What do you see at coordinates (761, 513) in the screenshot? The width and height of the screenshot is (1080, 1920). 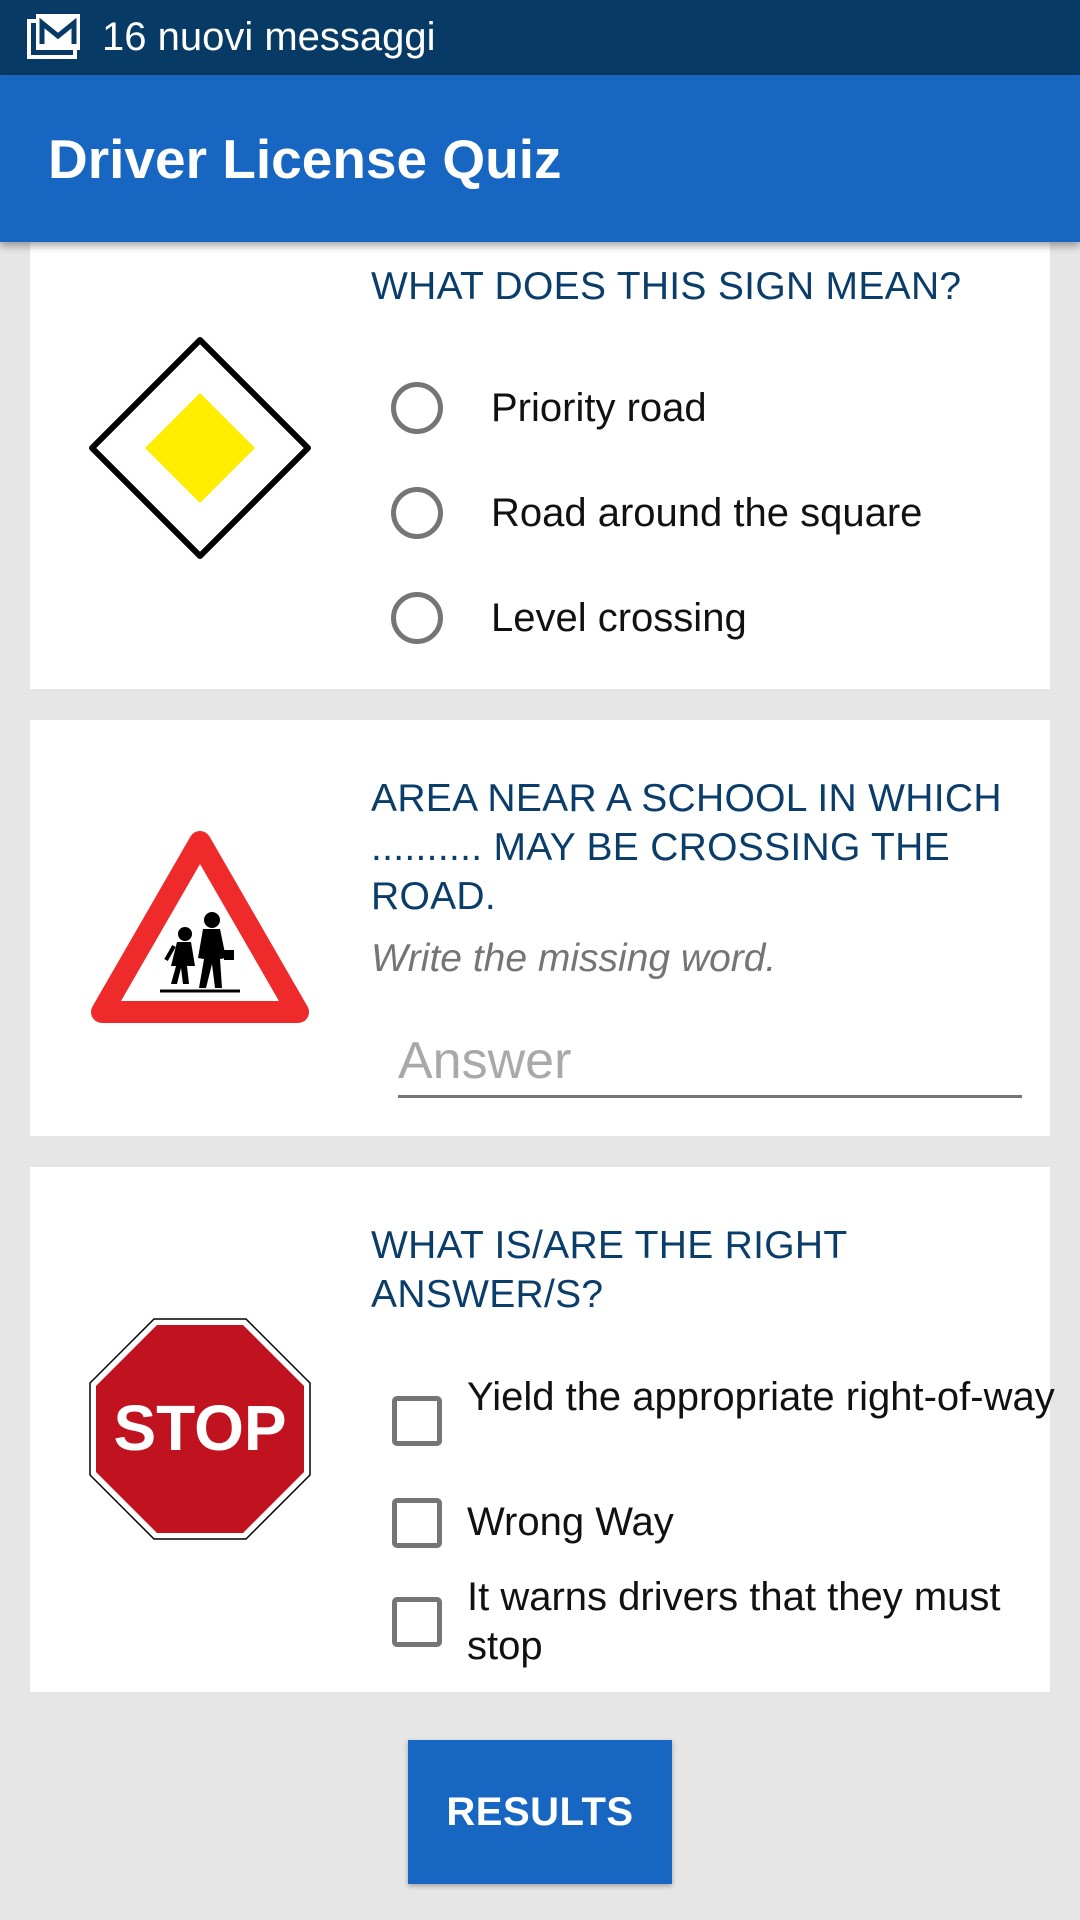 I see `option-label: Road around the square` at bounding box center [761, 513].